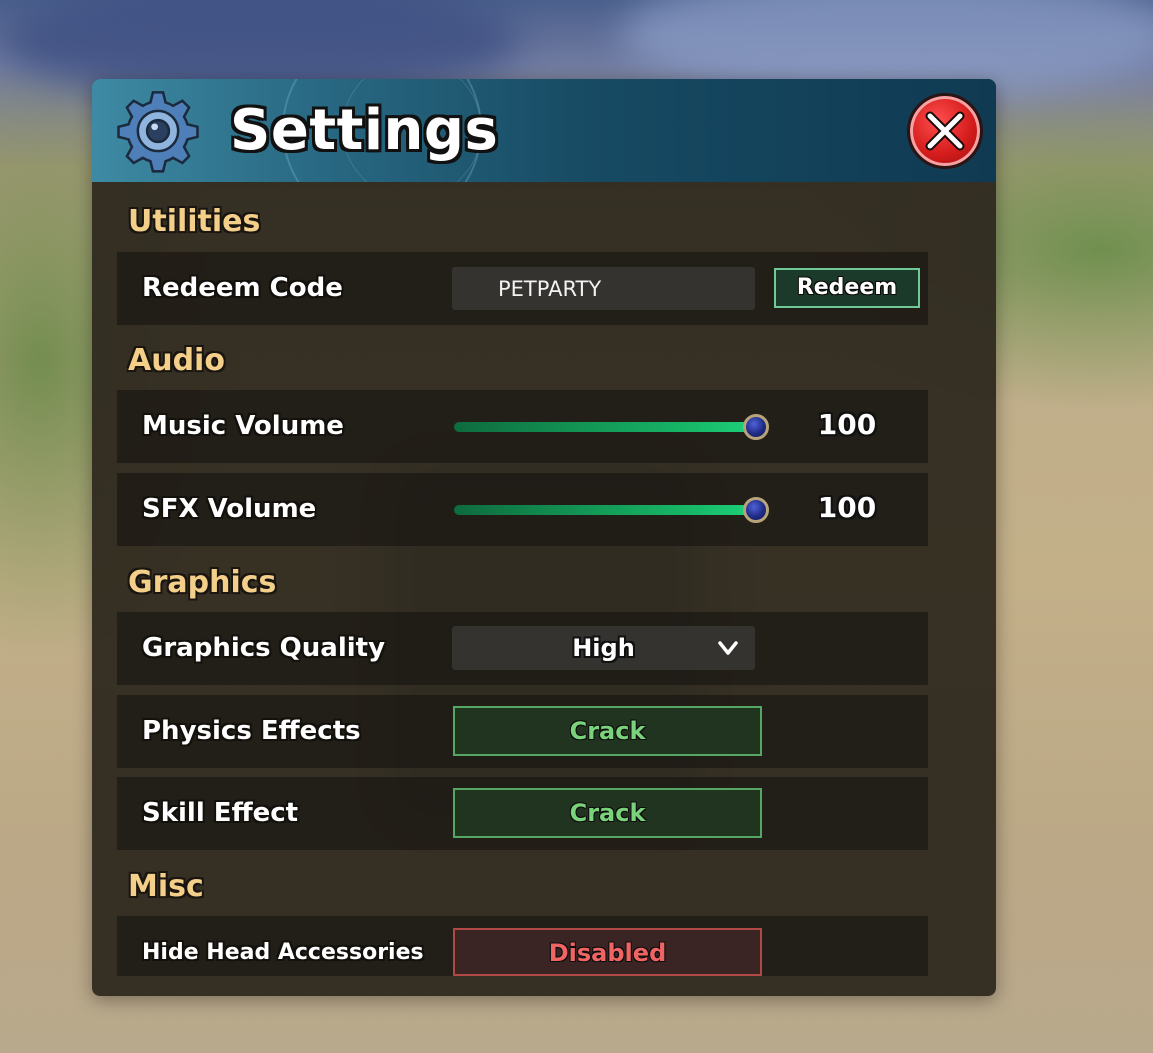 The width and height of the screenshot is (1153, 1053). What do you see at coordinates (194, 221) in the screenshot?
I see `section-title-utilities: Utilities` at bounding box center [194, 221].